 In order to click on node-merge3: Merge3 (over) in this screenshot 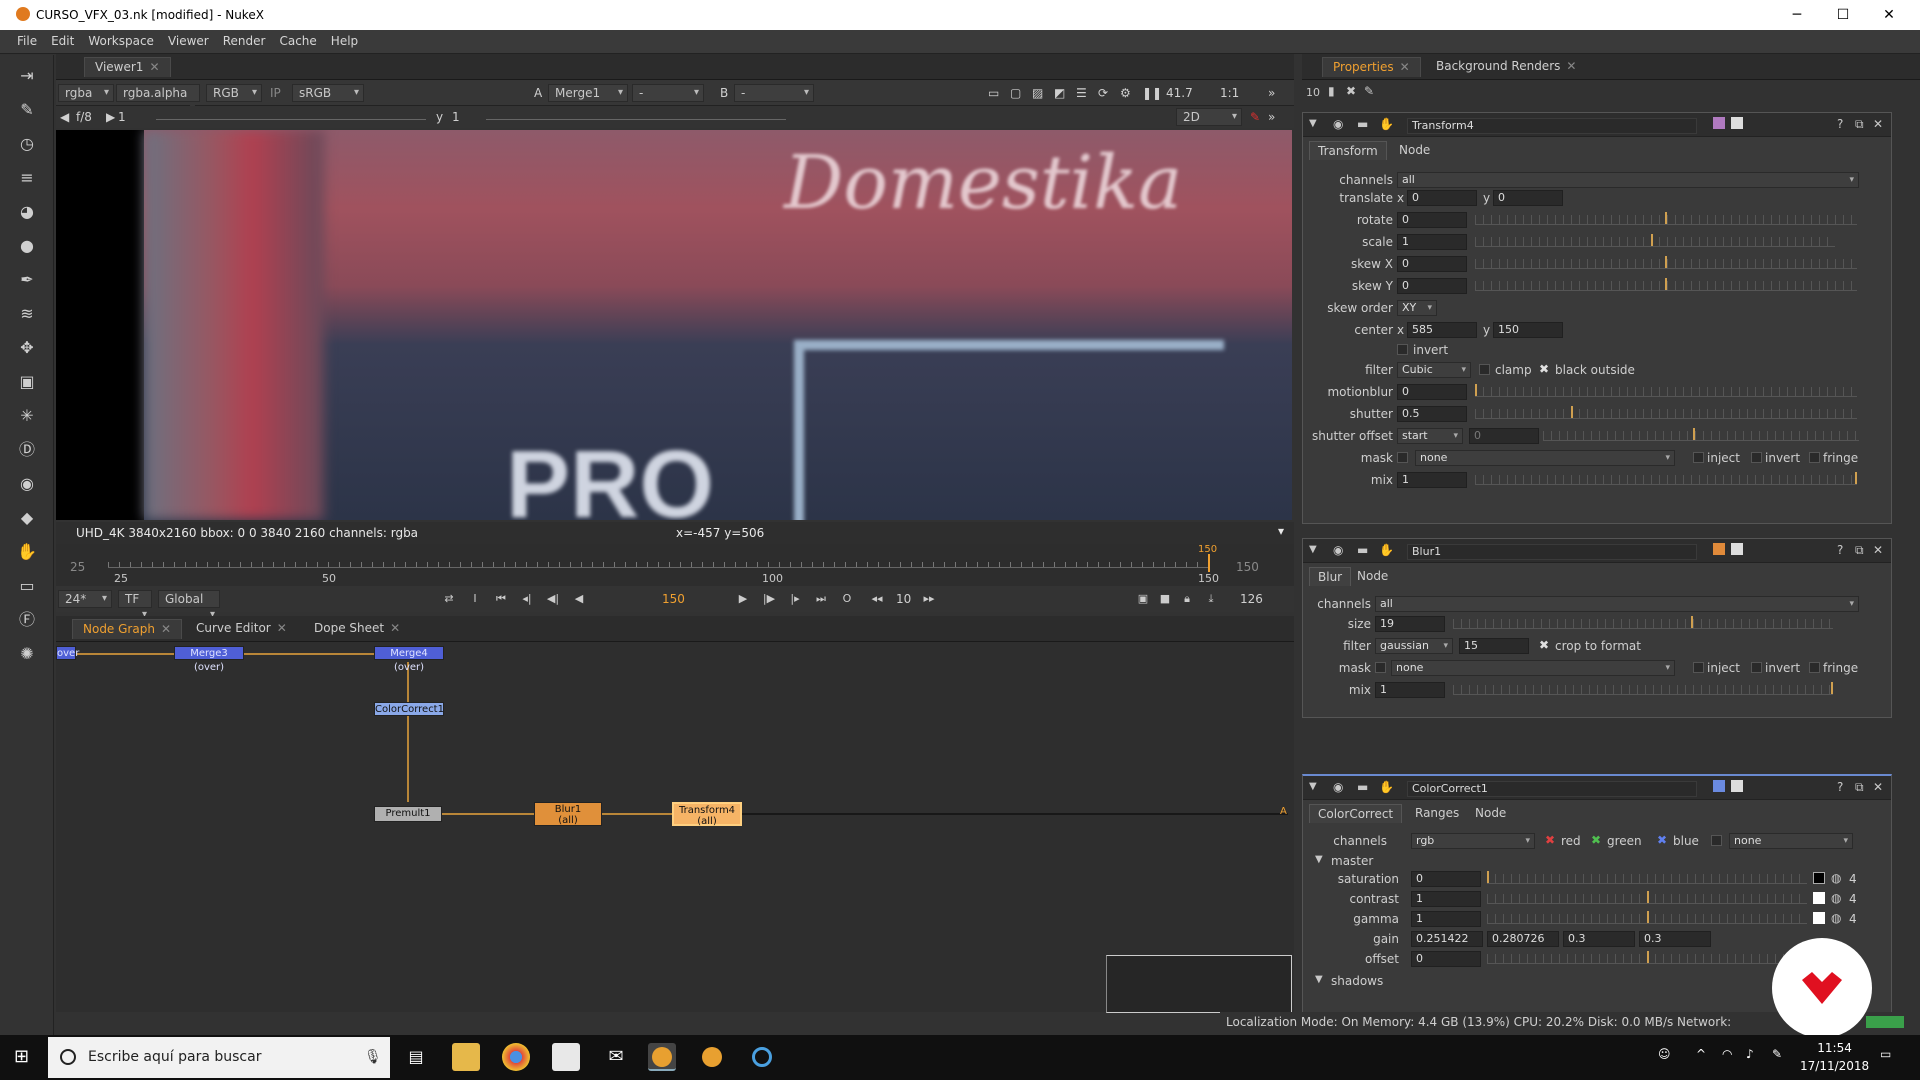, I will do `click(209, 659)`.